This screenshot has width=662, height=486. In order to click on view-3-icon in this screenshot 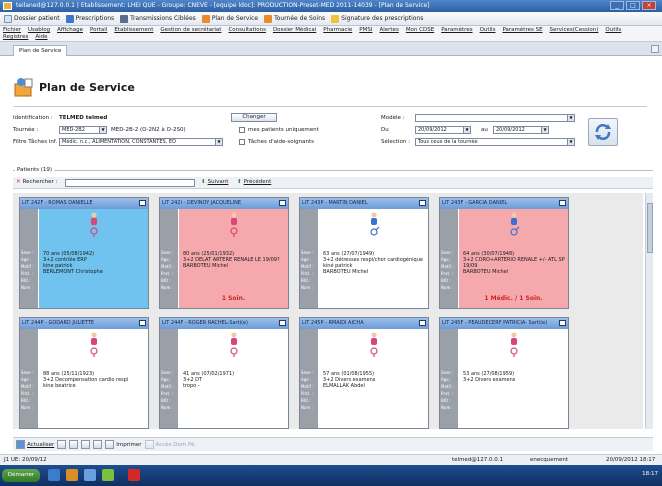, I will do `click(86, 444)`.